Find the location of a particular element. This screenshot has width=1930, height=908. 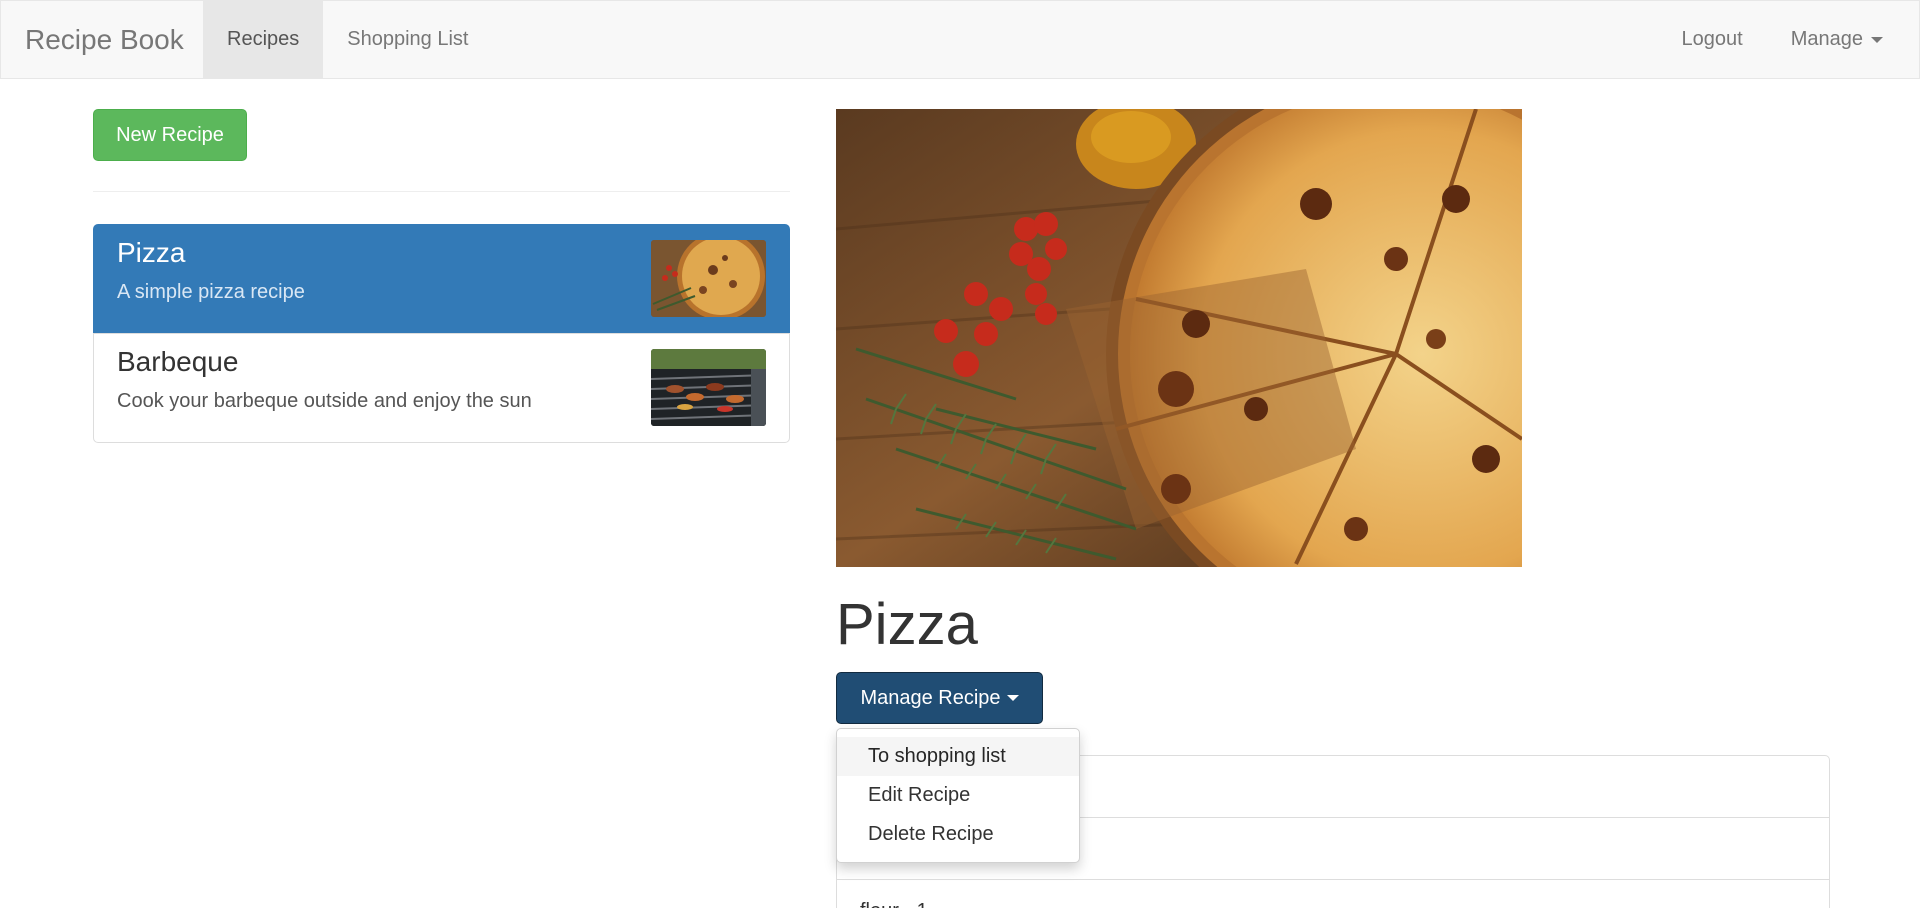

divider is located at coordinates (441, 191).